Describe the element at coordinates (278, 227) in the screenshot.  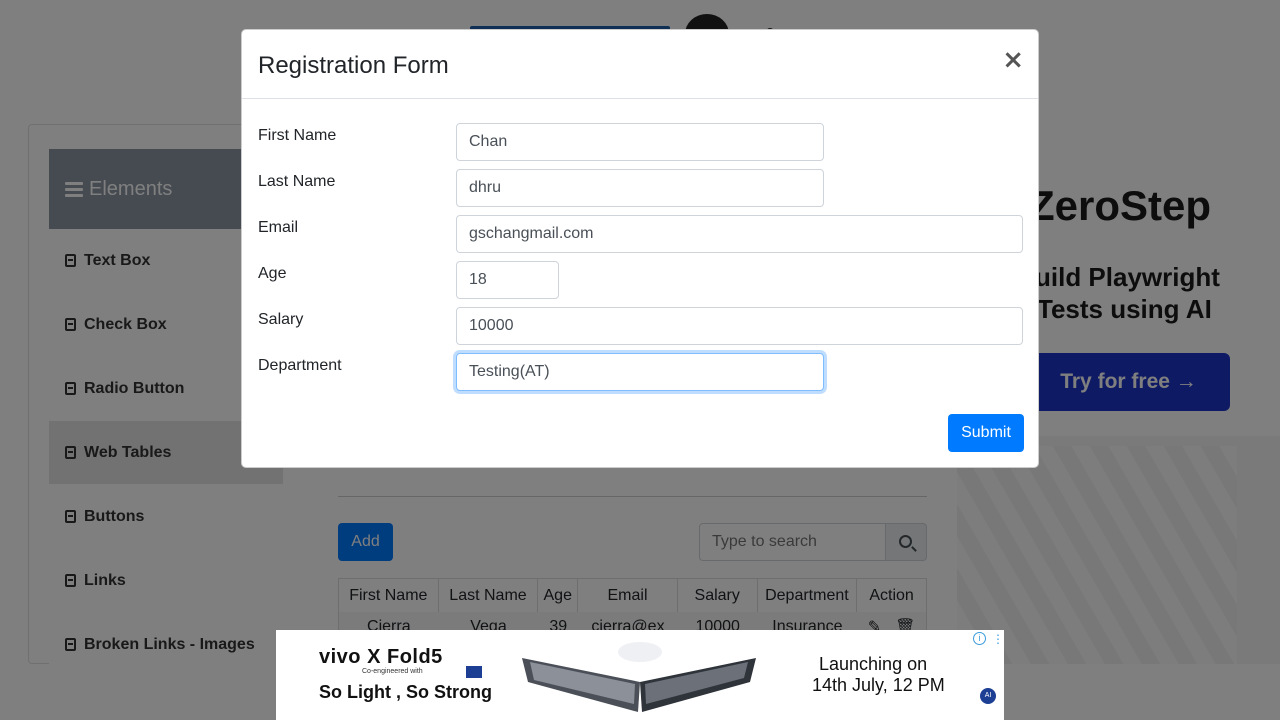
I see `email-label: Email` at that location.